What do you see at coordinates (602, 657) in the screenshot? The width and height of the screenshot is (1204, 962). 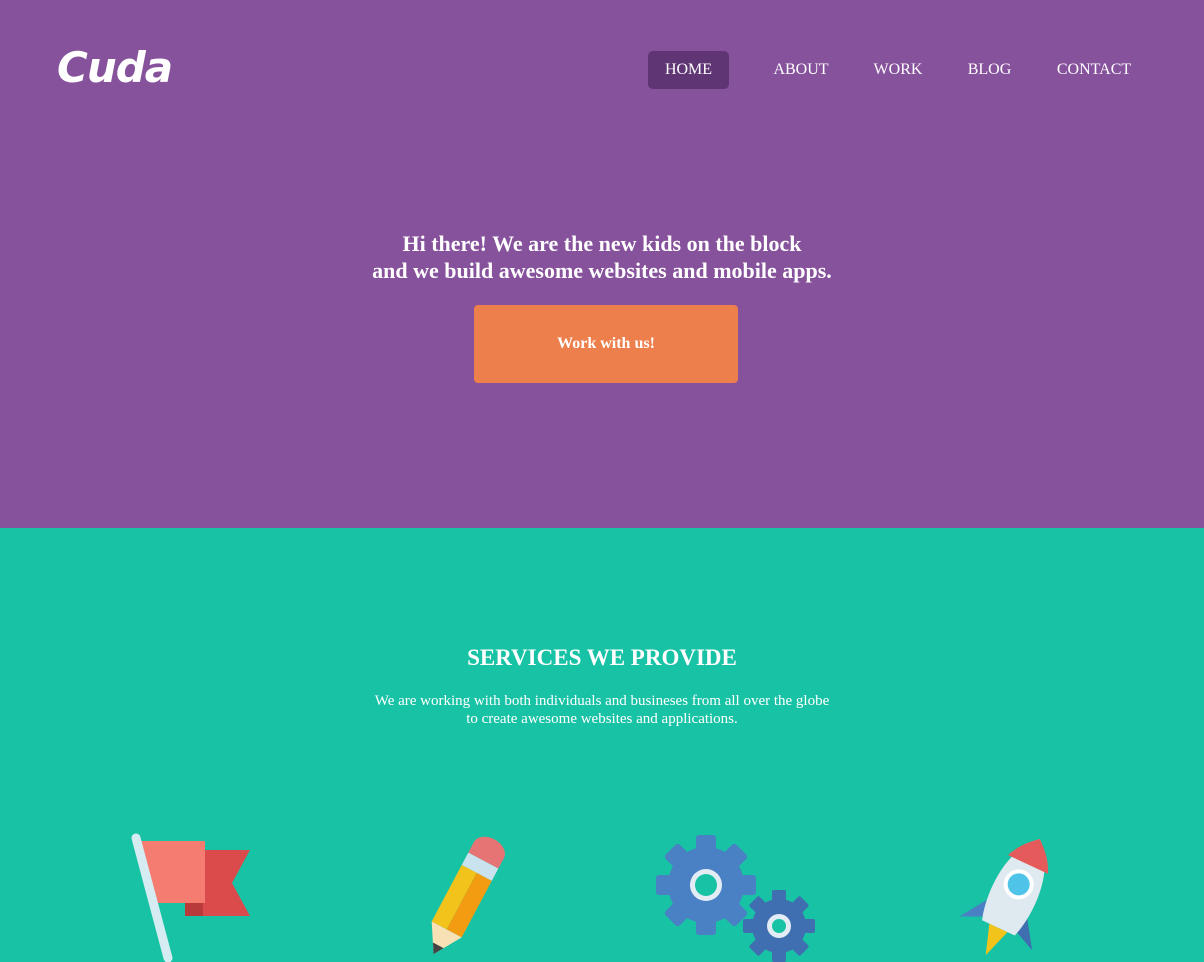 I see `services-title: SERVICES WE PROVIDE` at bounding box center [602, 657].